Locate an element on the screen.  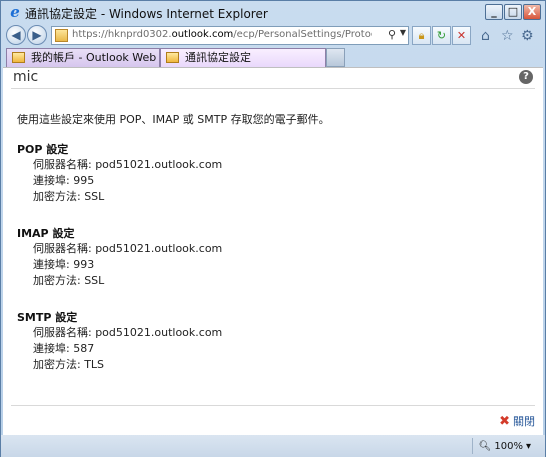
back-button: ◀ is located at coordinates (16, 35).